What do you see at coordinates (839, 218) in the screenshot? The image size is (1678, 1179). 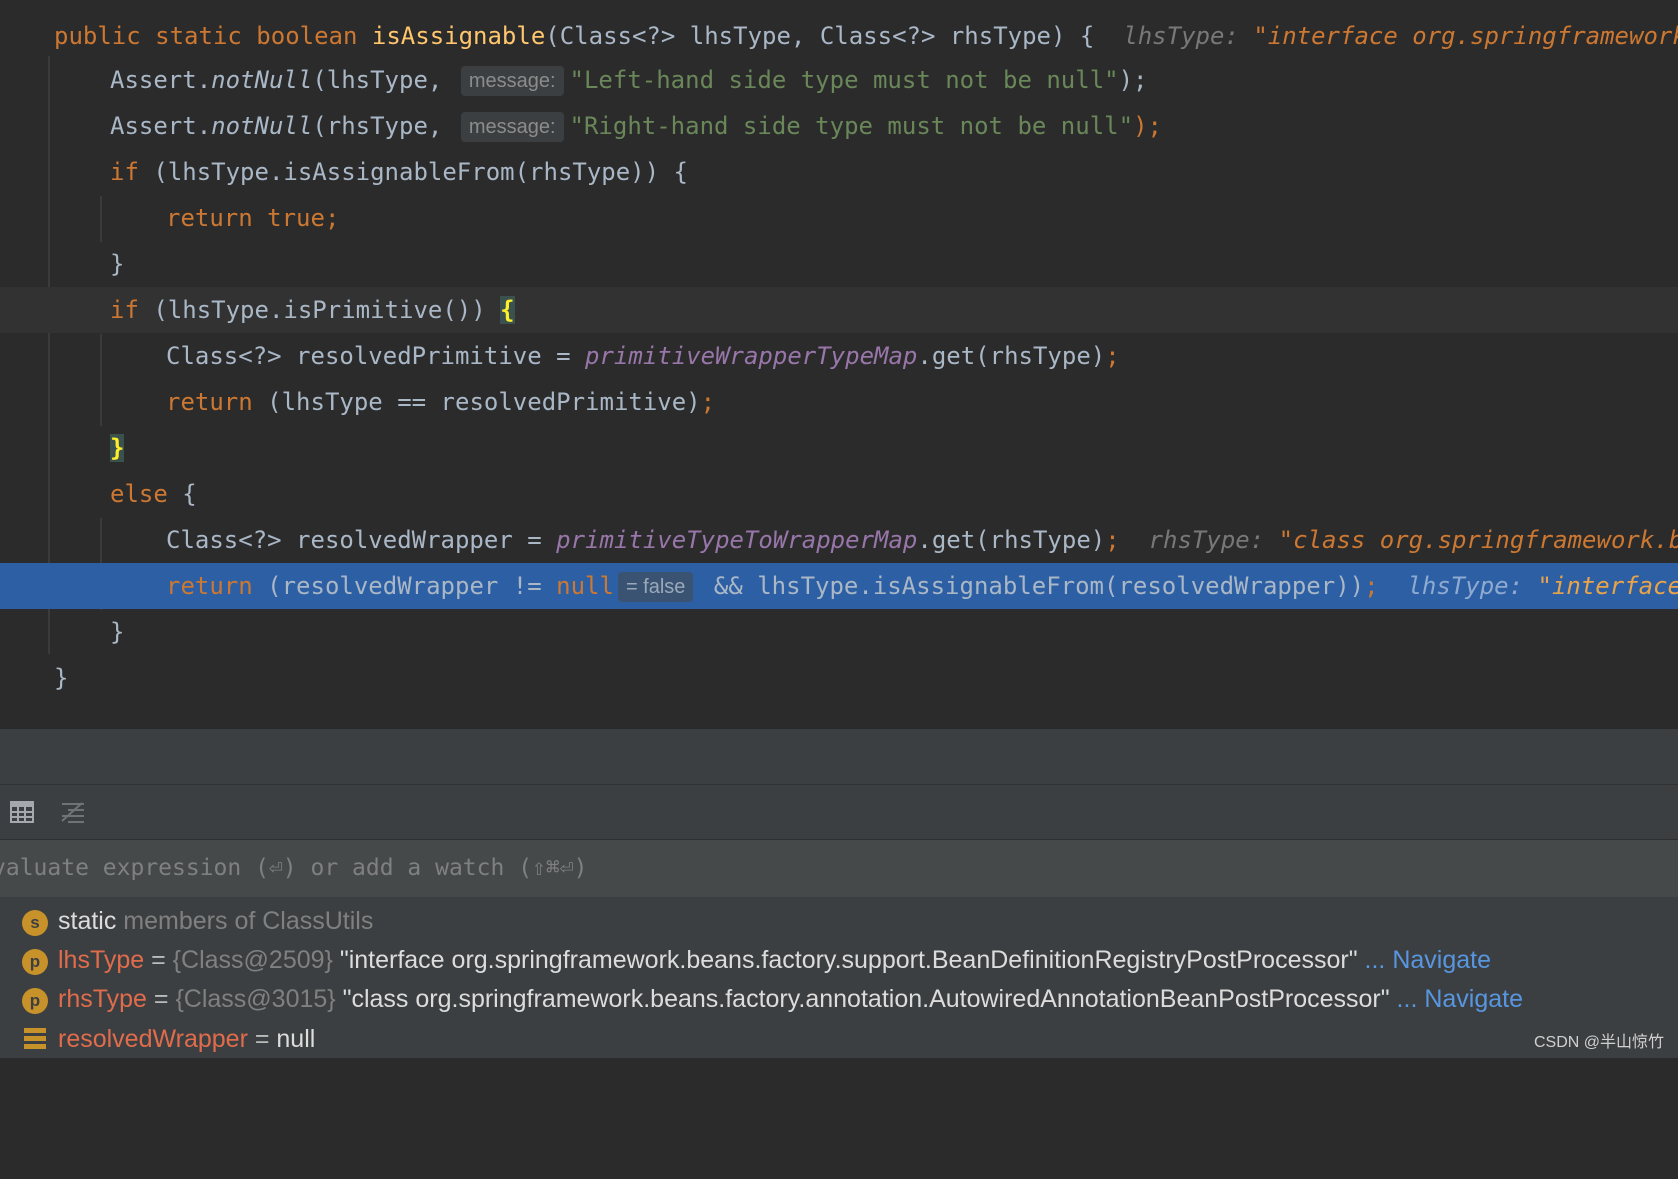 I see `code-line-5: return true;` at bounding box center [839, 218].